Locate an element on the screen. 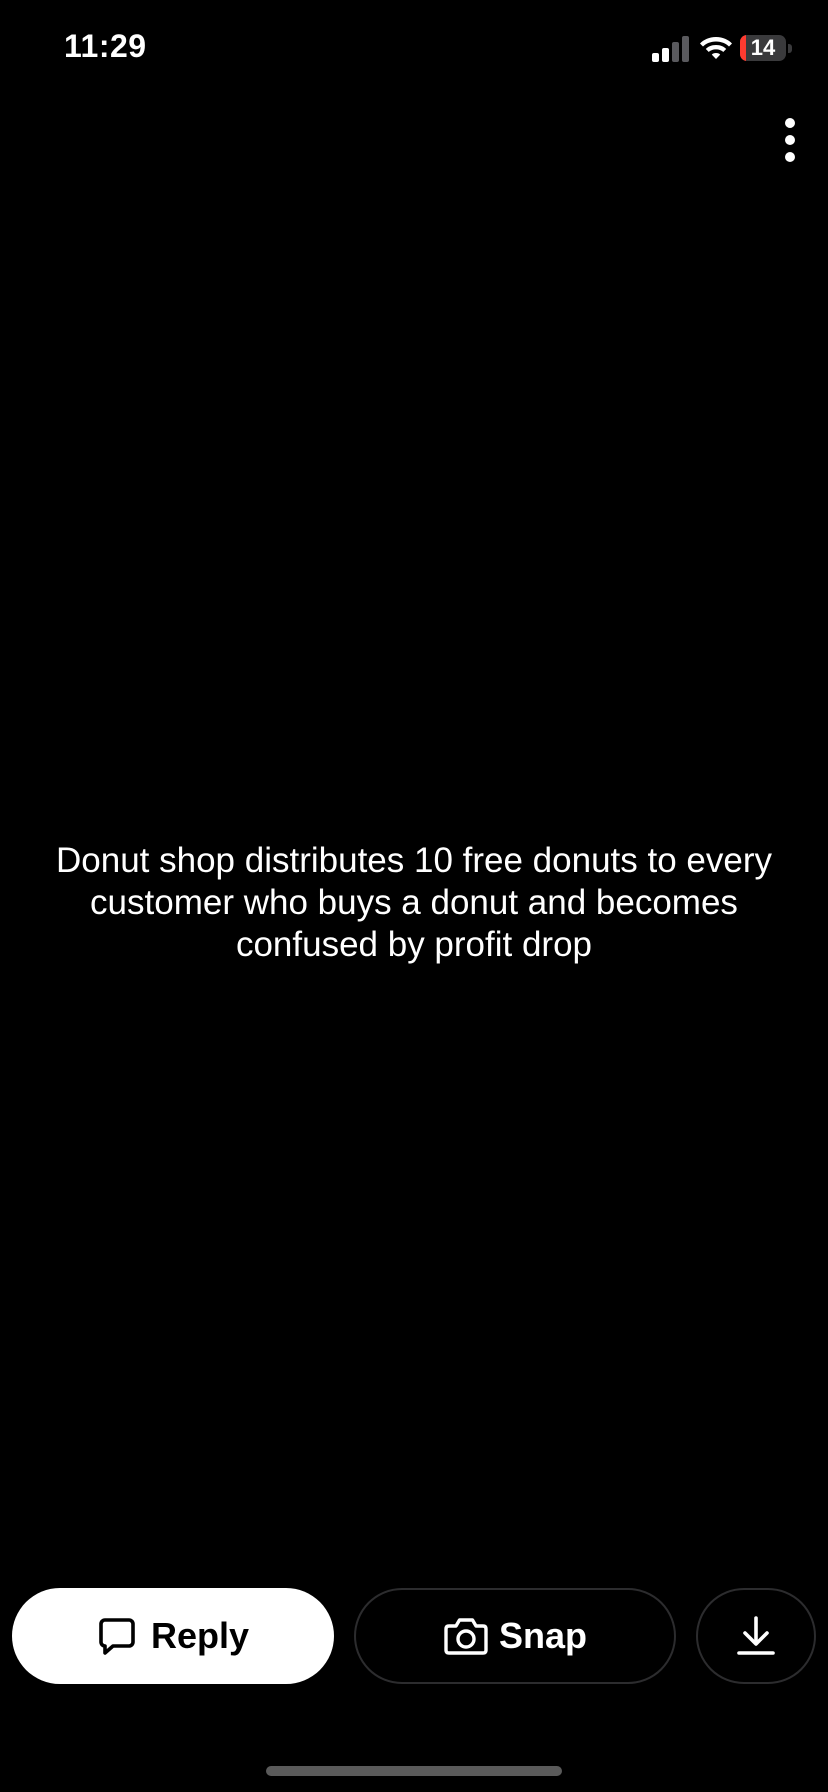 The width and height of the screenshot is (828, 1792). snap-button: Snap is located at coordinates (515, 1636).